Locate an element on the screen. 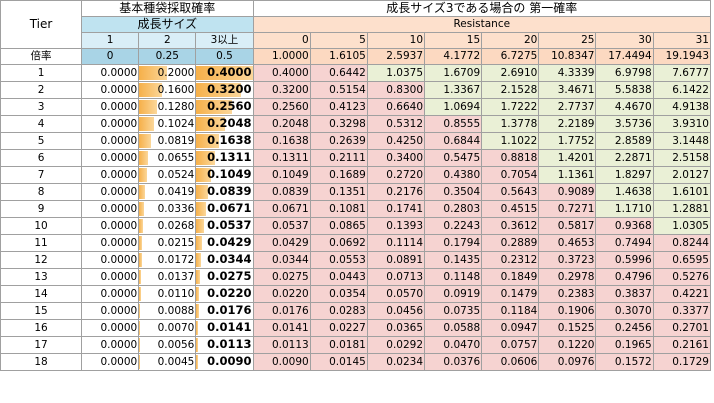 This screenshot has height=403, width=714. resistance-factor-cell: 6.7275 is located at coordinates (510, 56).